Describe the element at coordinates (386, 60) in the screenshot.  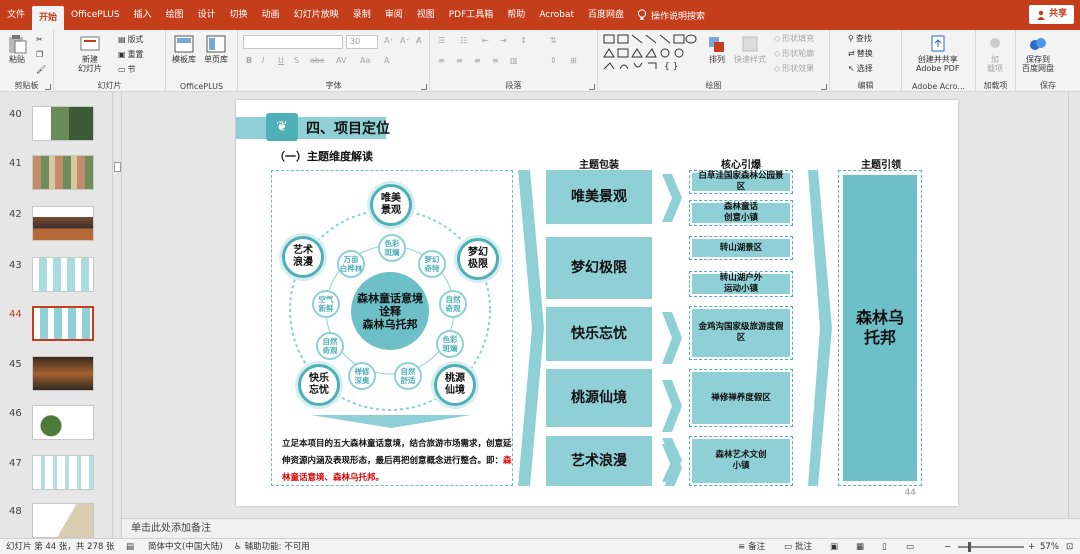
I see `font-color-icon: A` at that location.